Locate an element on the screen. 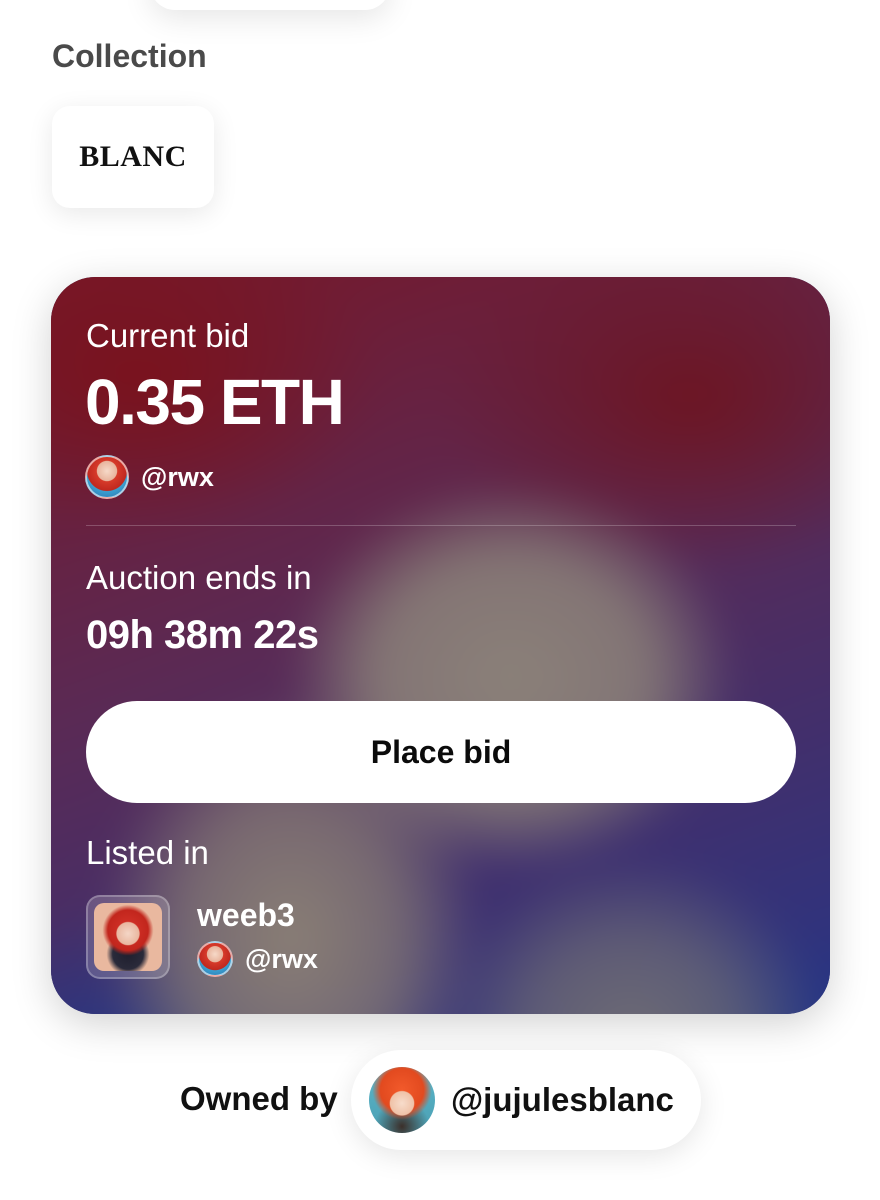  owner-profile-pill: @jujulesblanc is located at coordinates (526, 1100).